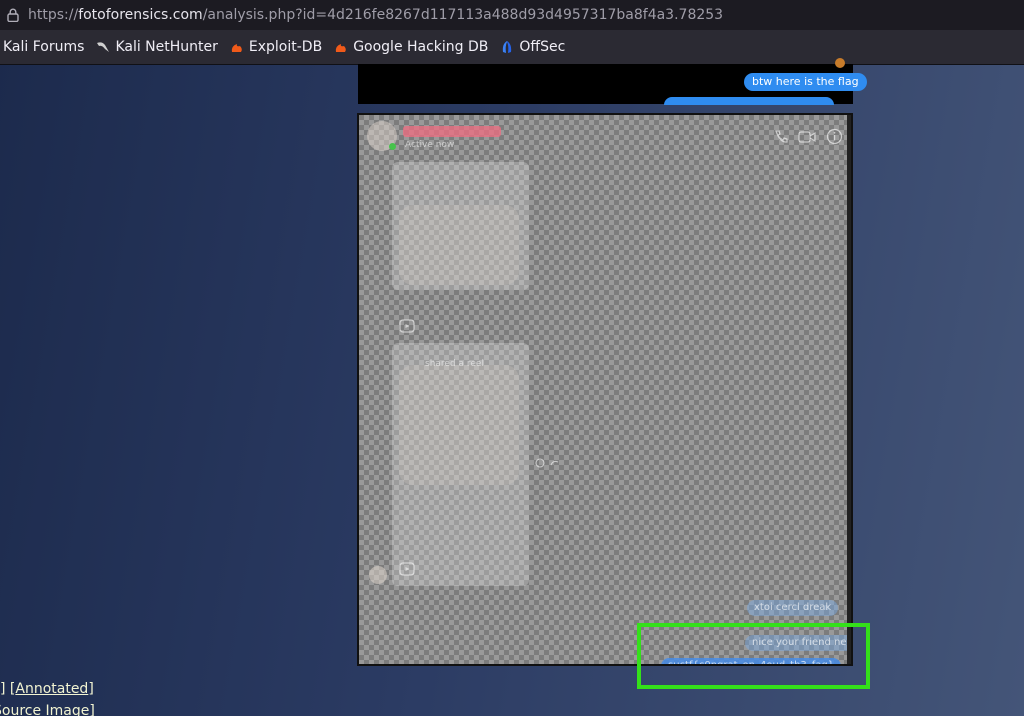  Describe the element at coordinates (103, 47) in the screenshot. I see `nethunter-icon` at that location.